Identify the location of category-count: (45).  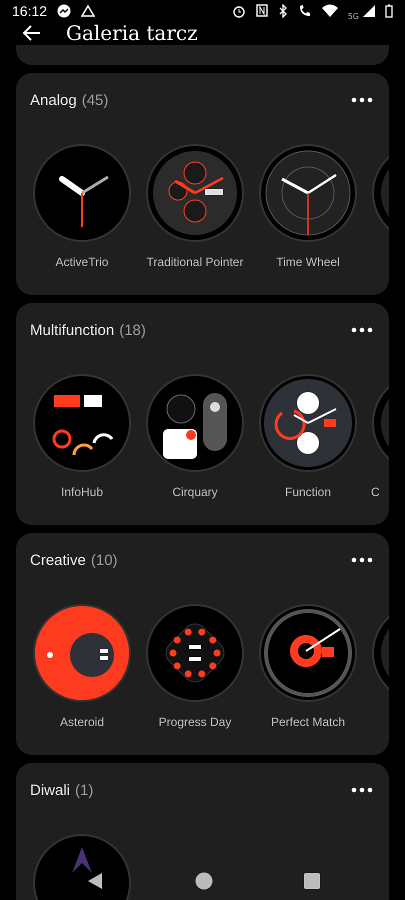
(95, 100).